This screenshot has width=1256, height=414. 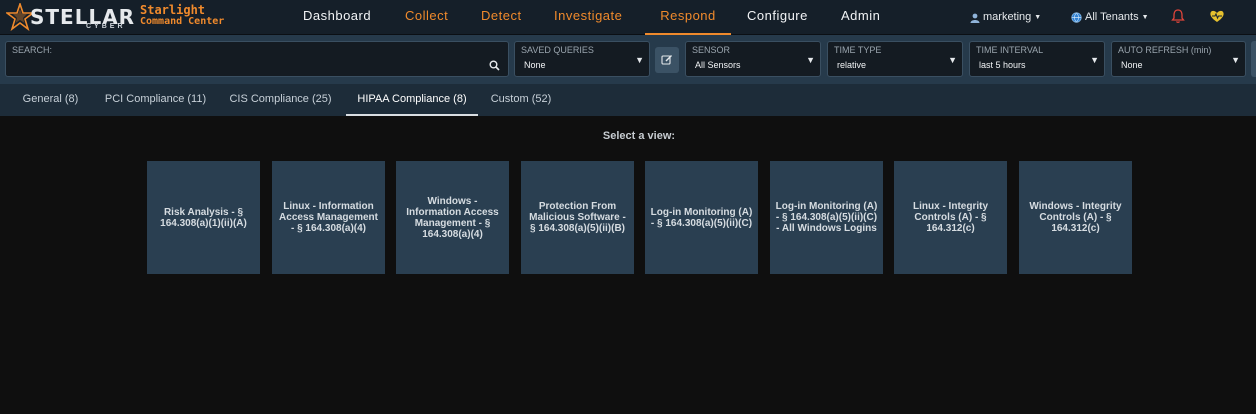 I want to click on tenant-name: All Tenants, so click(x=1112, y=17).